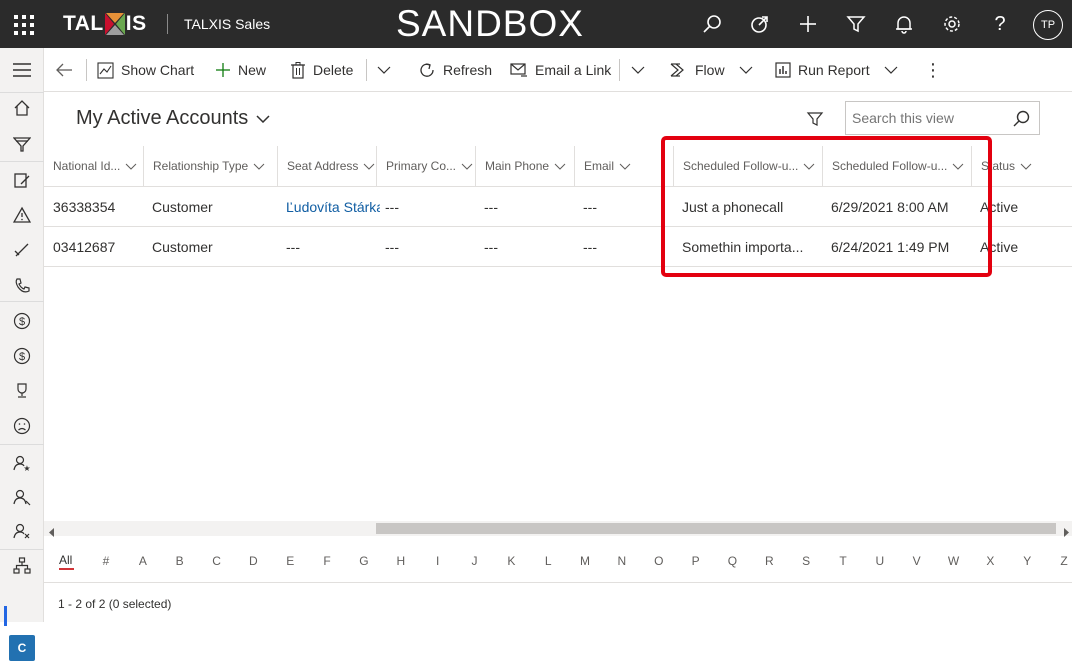  I want to click on left-navigation: $ $ ★ C, so click(22, 354).